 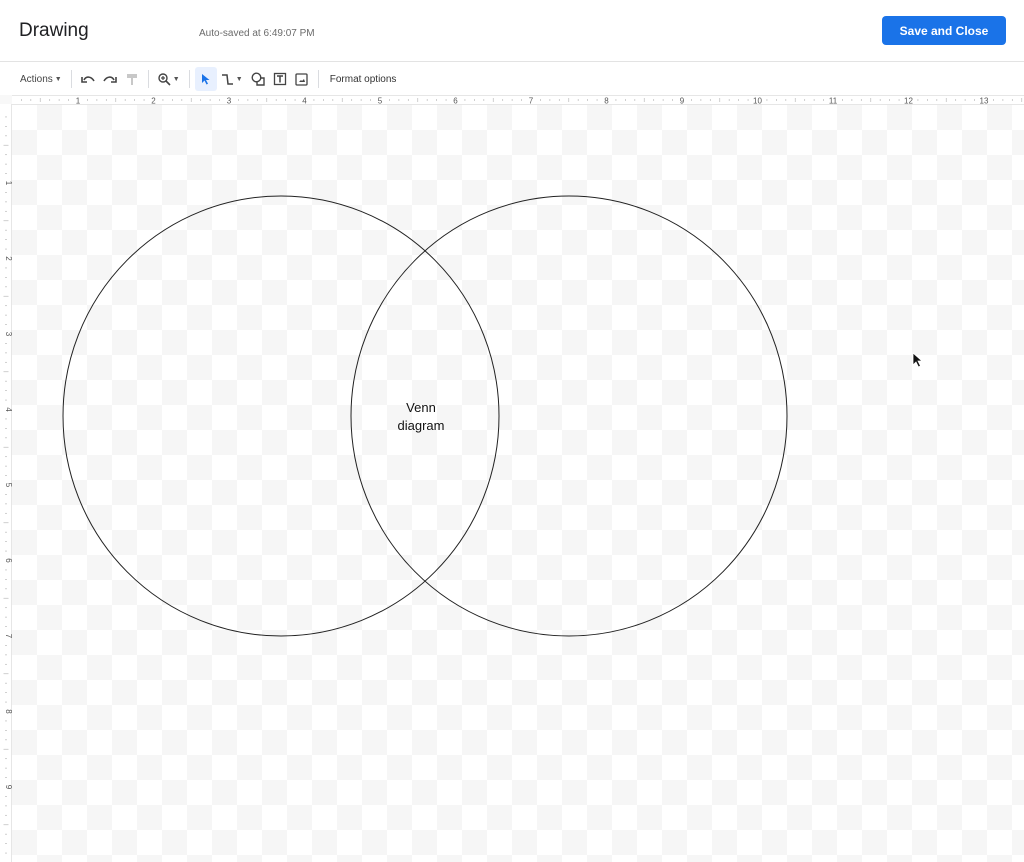 I want to click on redo-icon, so click(x=110, y=79).